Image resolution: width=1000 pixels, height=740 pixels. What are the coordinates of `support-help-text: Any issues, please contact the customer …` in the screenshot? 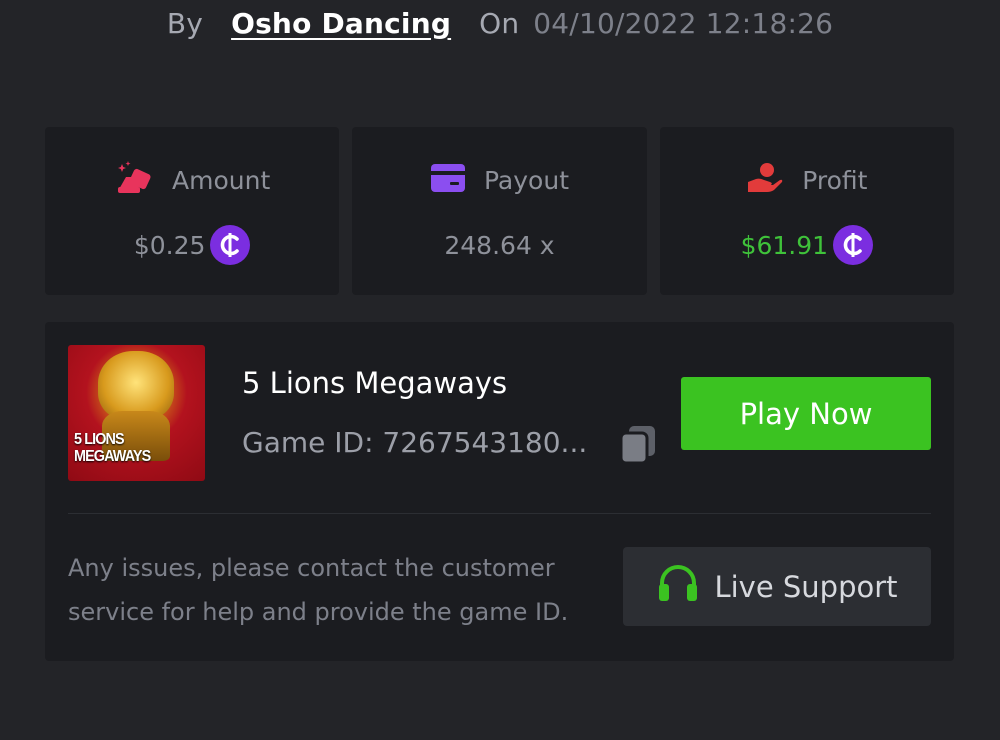 It's located at (318, 590).